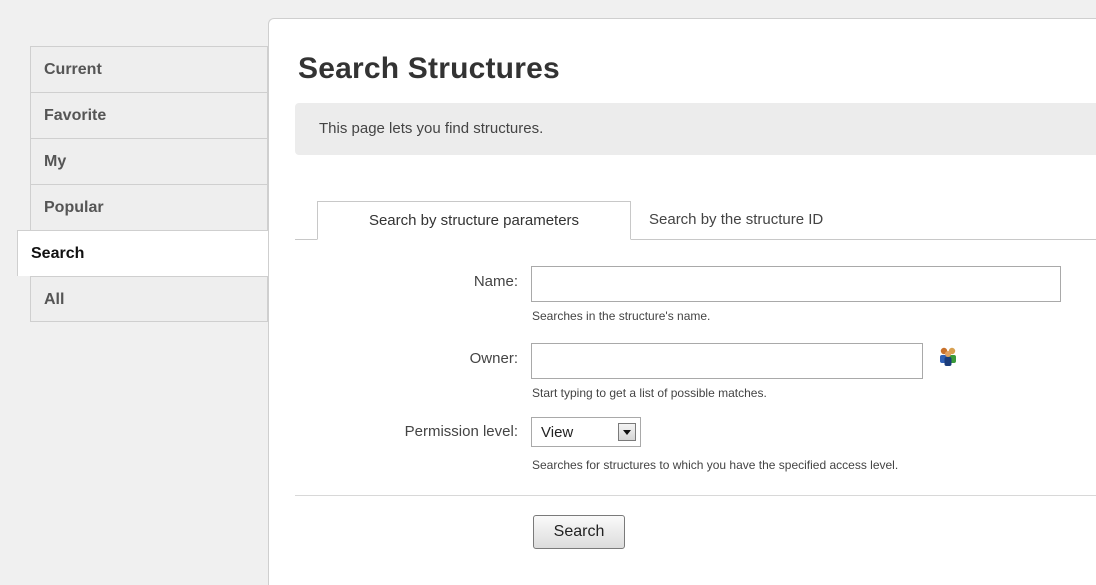 The width and height of the screenshot is (1096, 585). What do you see at coordinates (54, 299) in the screenshot?
I see `sidebar-item-label: All` at bounding box center [54, 299].